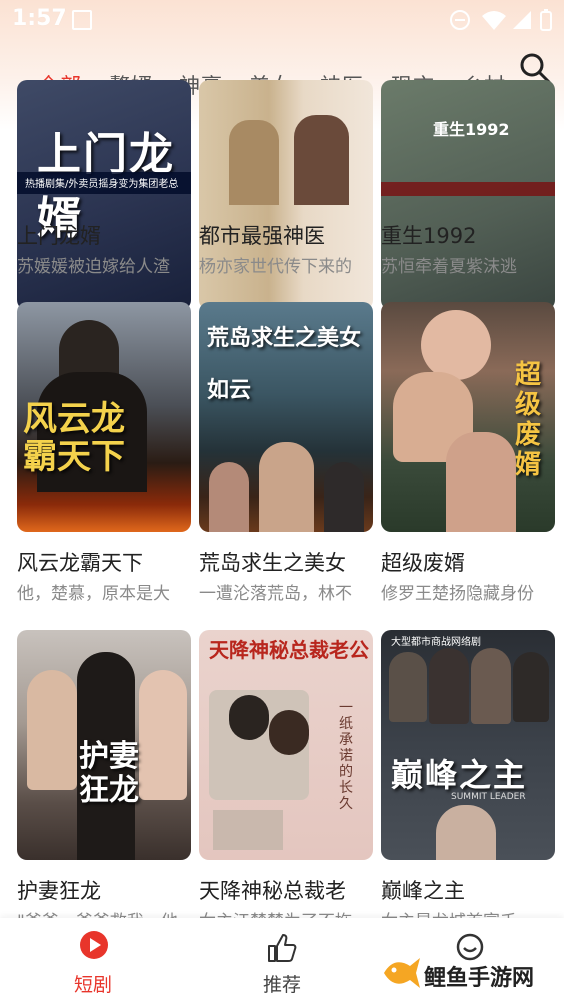 The image size is (564, 1003). Describe the element at coordinates (423, 563) in the screenshot. I see `drama-title: 超级废婿` at that location.